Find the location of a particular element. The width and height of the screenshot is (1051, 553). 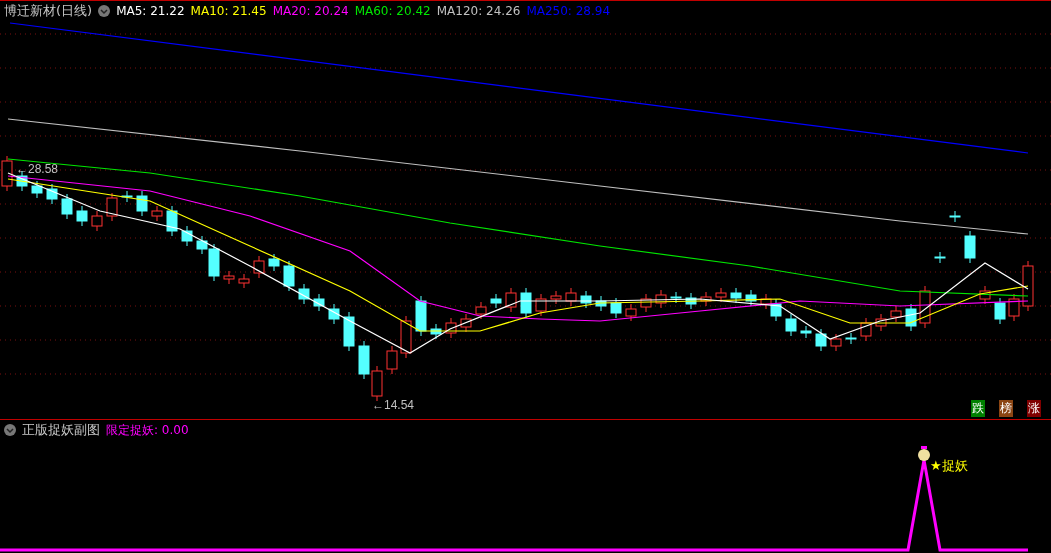

sub-chart-title: 正版捉妖副图 is located at coordinates (61, 430).